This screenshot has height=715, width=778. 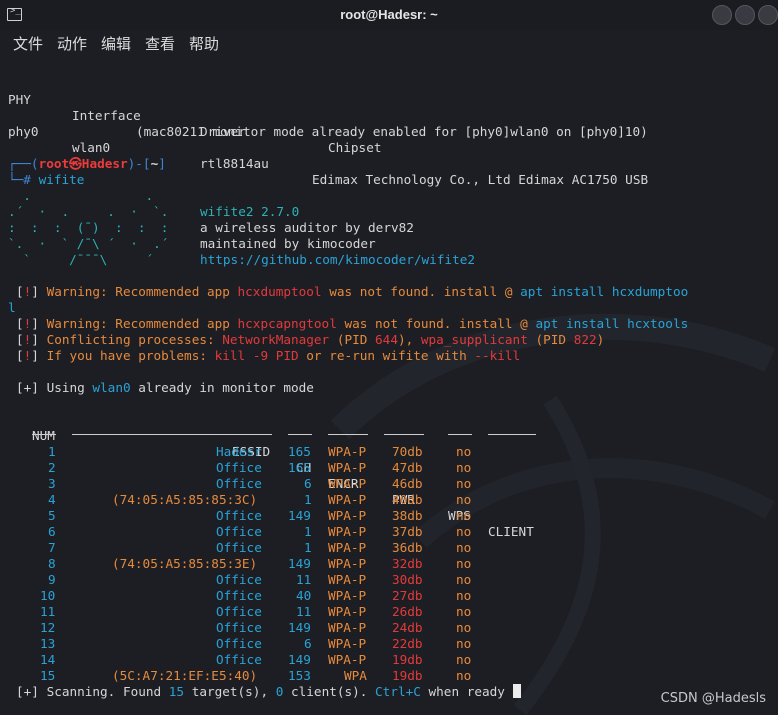 What do you see at coordinates (407, 547) in the screenshot?
I see `row-power: 36db` at bounding box center [407, 547].